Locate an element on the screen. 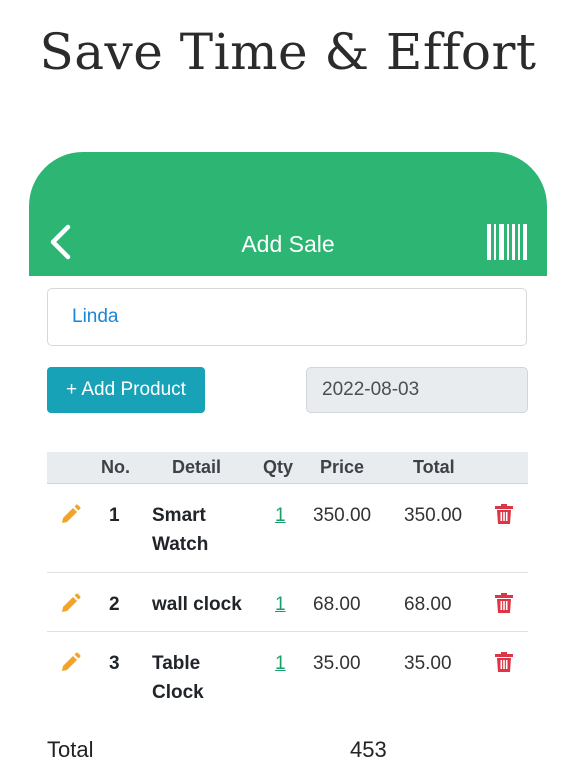  date-field: 2022-08-03 is located at coordinates (417, 390).